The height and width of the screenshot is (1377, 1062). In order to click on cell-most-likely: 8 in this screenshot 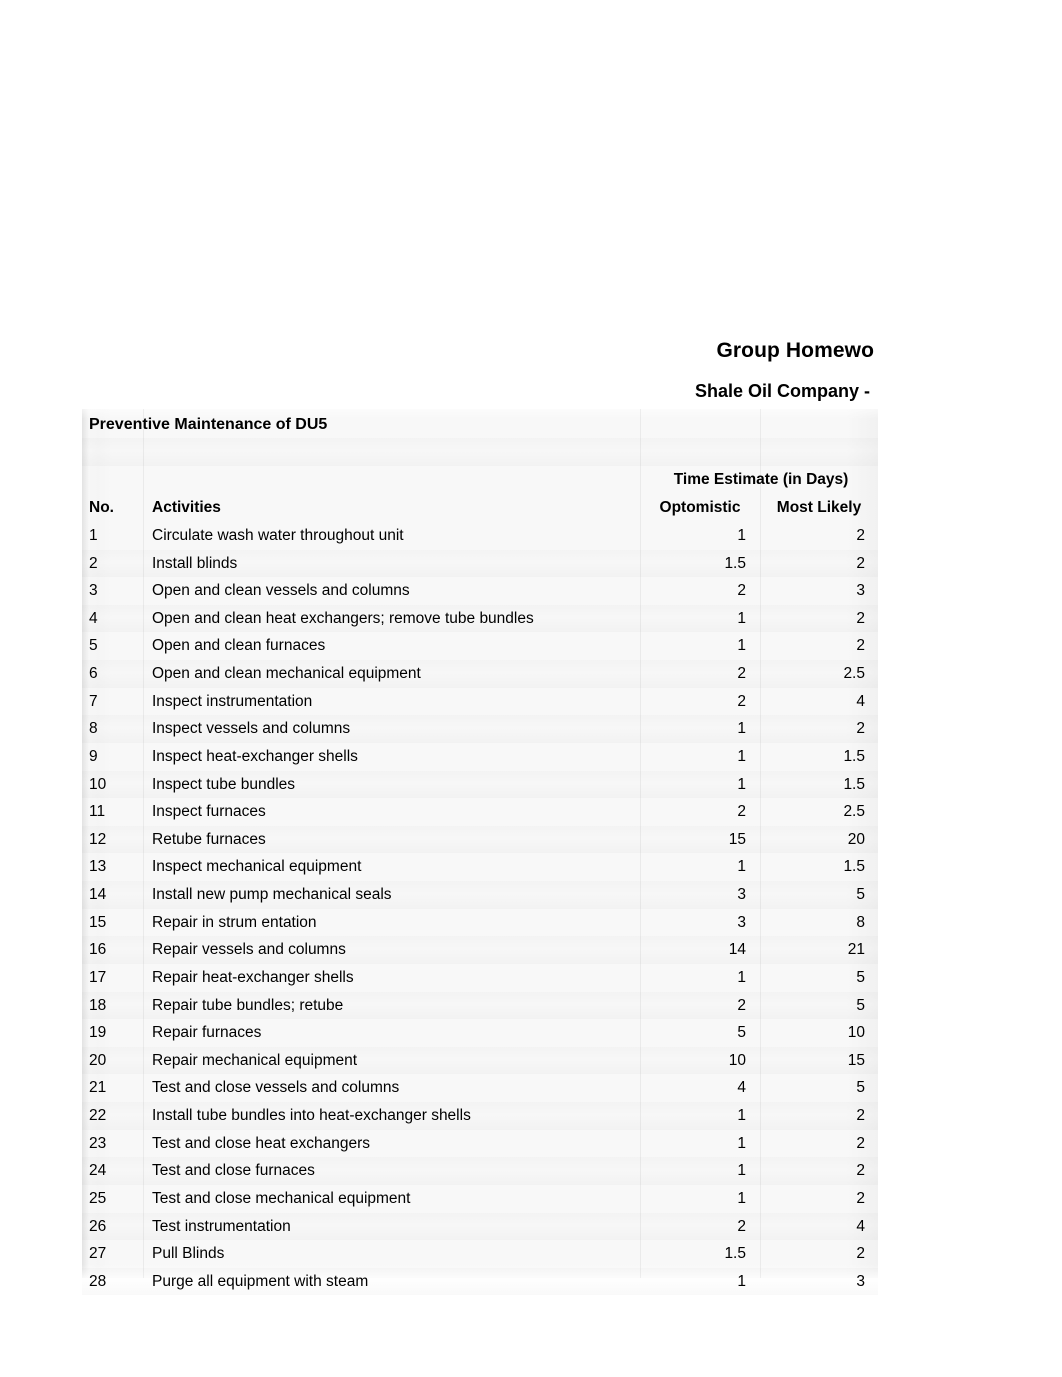, I will do `click(860, 922)`.